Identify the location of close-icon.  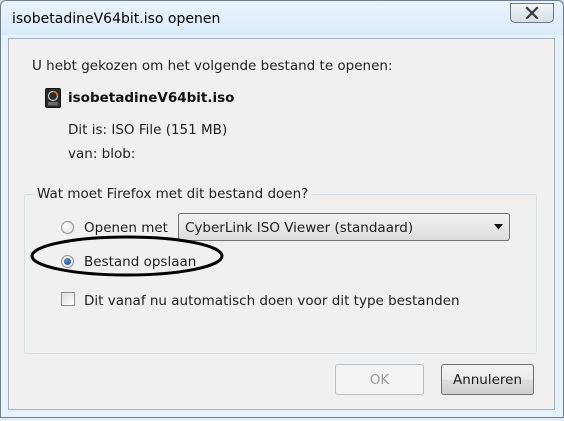
(532, 13).